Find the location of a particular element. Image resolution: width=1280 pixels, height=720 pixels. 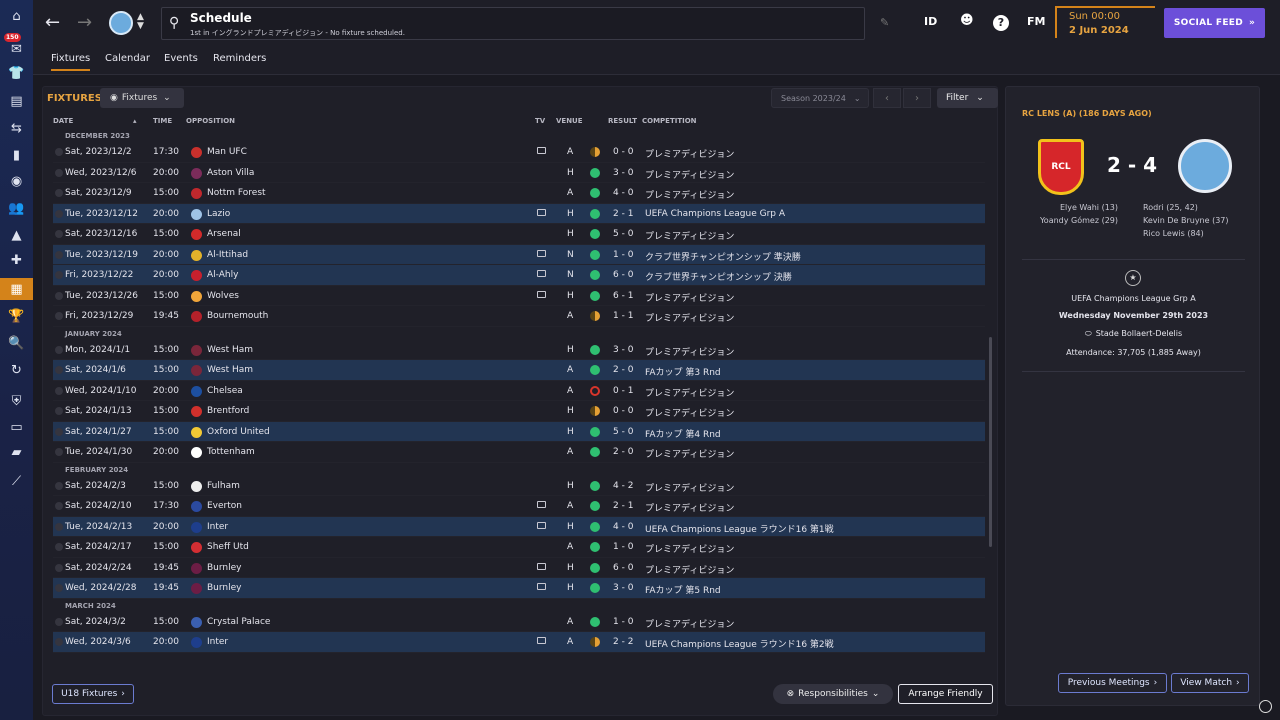

media-icon: ☻ is located at coordinates (967, 20).